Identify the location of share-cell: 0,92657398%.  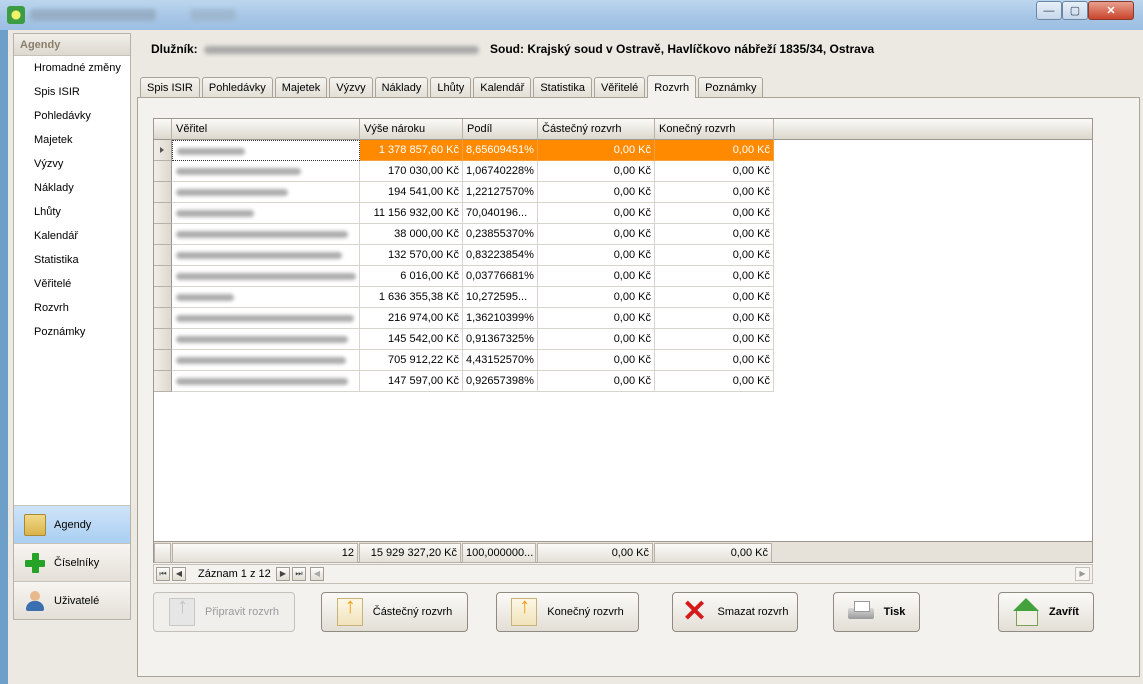
(500, 381).